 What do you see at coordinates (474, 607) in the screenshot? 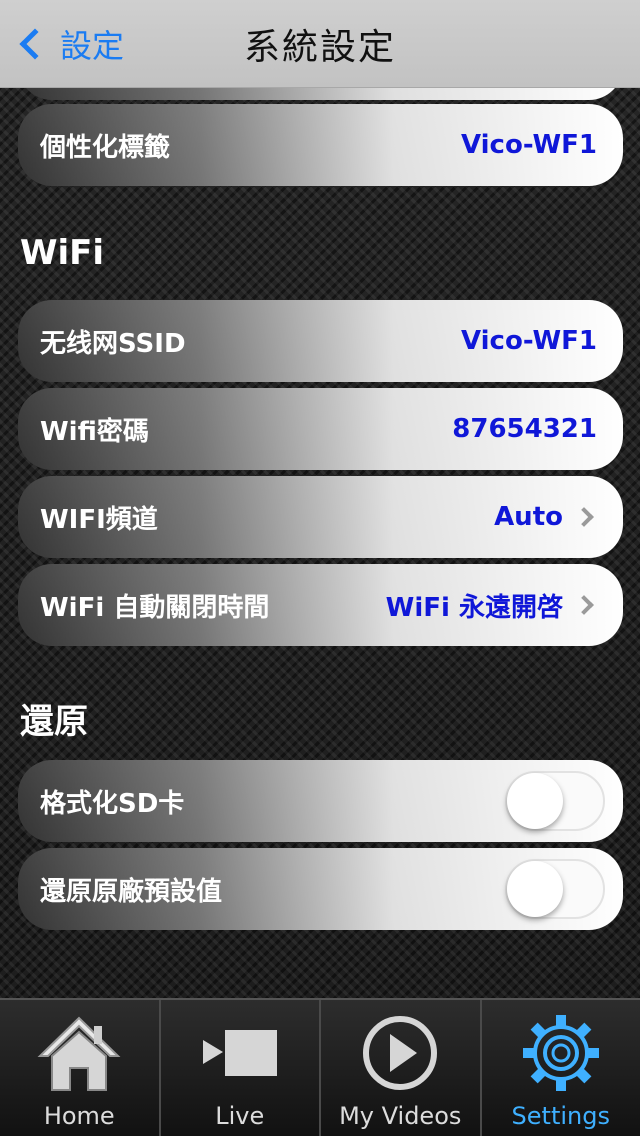
I see `list-item-value: WiFi 永遠開啓` at bounding box center [474, 607].